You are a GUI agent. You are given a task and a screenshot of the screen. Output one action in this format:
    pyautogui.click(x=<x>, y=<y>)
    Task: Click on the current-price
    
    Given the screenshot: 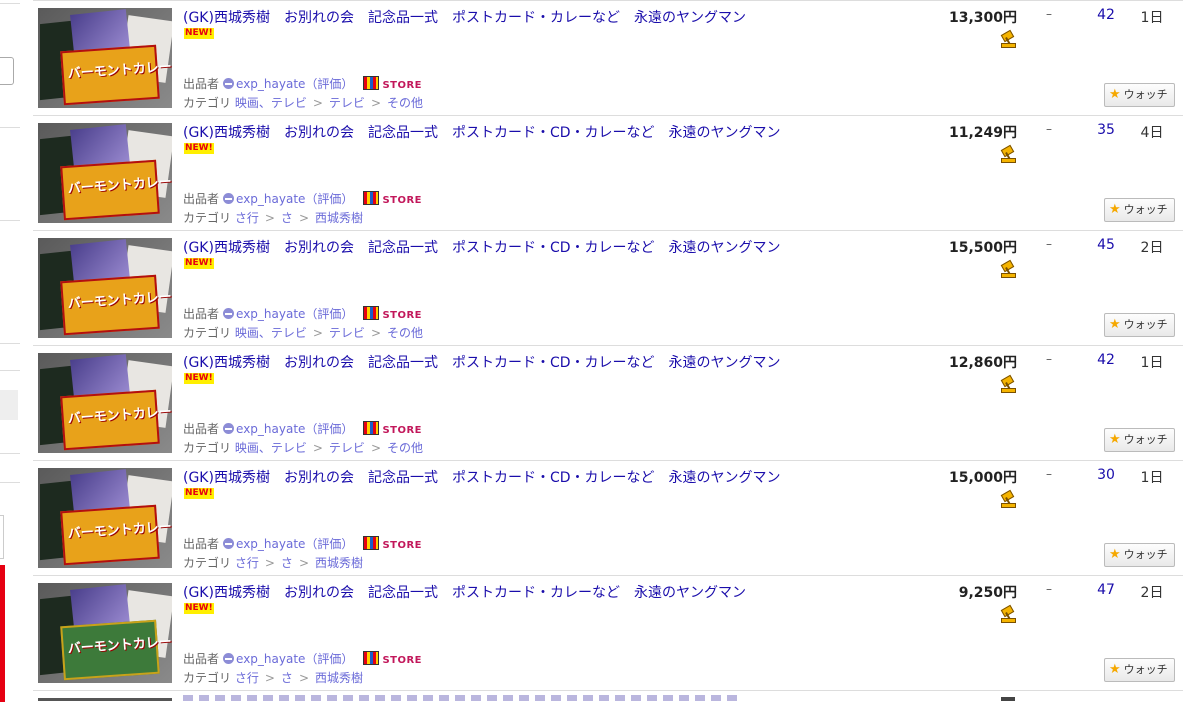 What is the action you would take?
    pyautogui.click(x=1008, y=699)
    